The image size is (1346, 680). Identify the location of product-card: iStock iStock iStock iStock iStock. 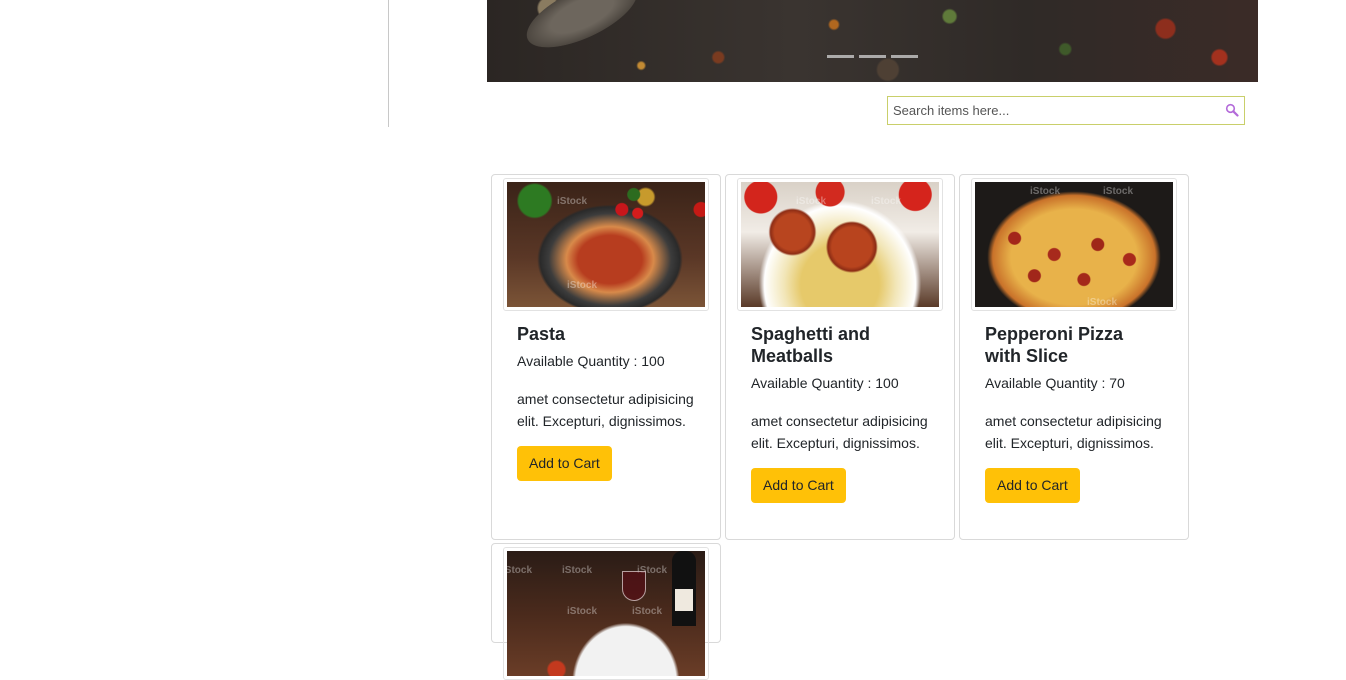
(606, 611).